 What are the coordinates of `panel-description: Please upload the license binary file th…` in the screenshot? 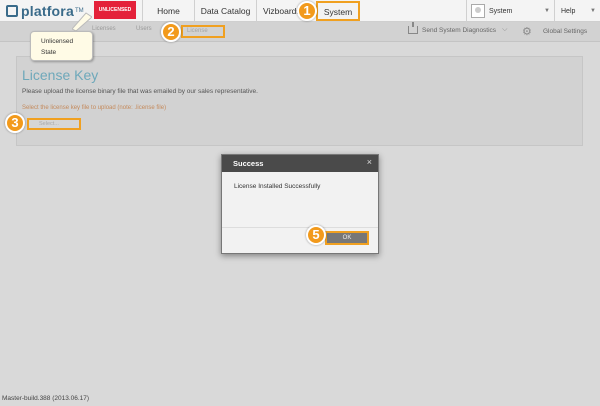 It's located at (140, 91).